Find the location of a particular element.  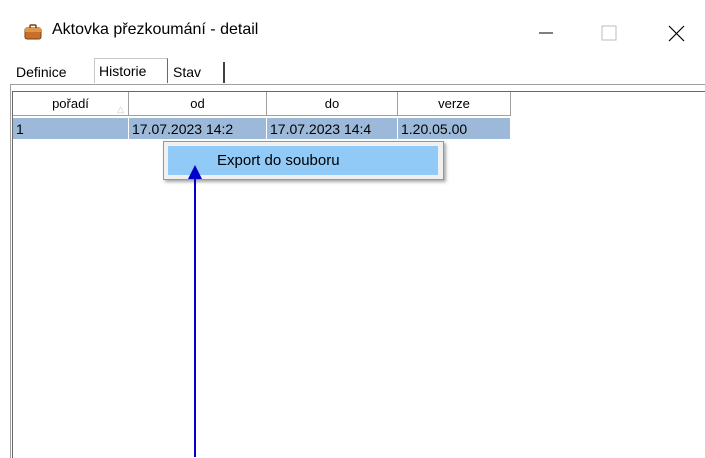

tab-strip: Definice Historie Stav is located at coordinates (356, 71).